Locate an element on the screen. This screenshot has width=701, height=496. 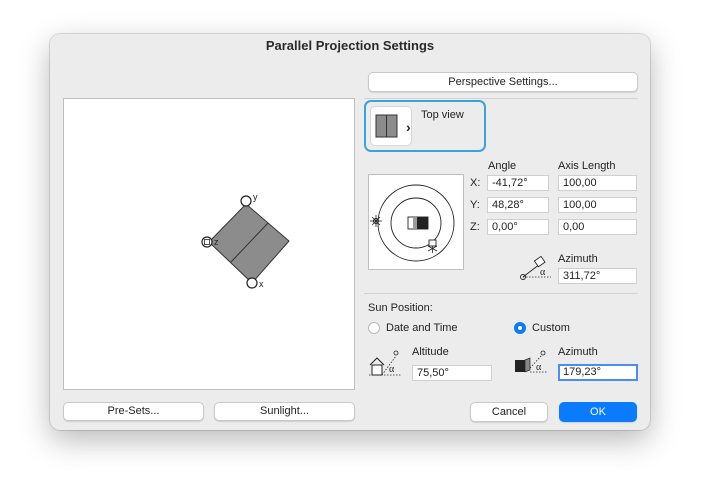
view-selector: › Top view is located at coordinates (425, 126).